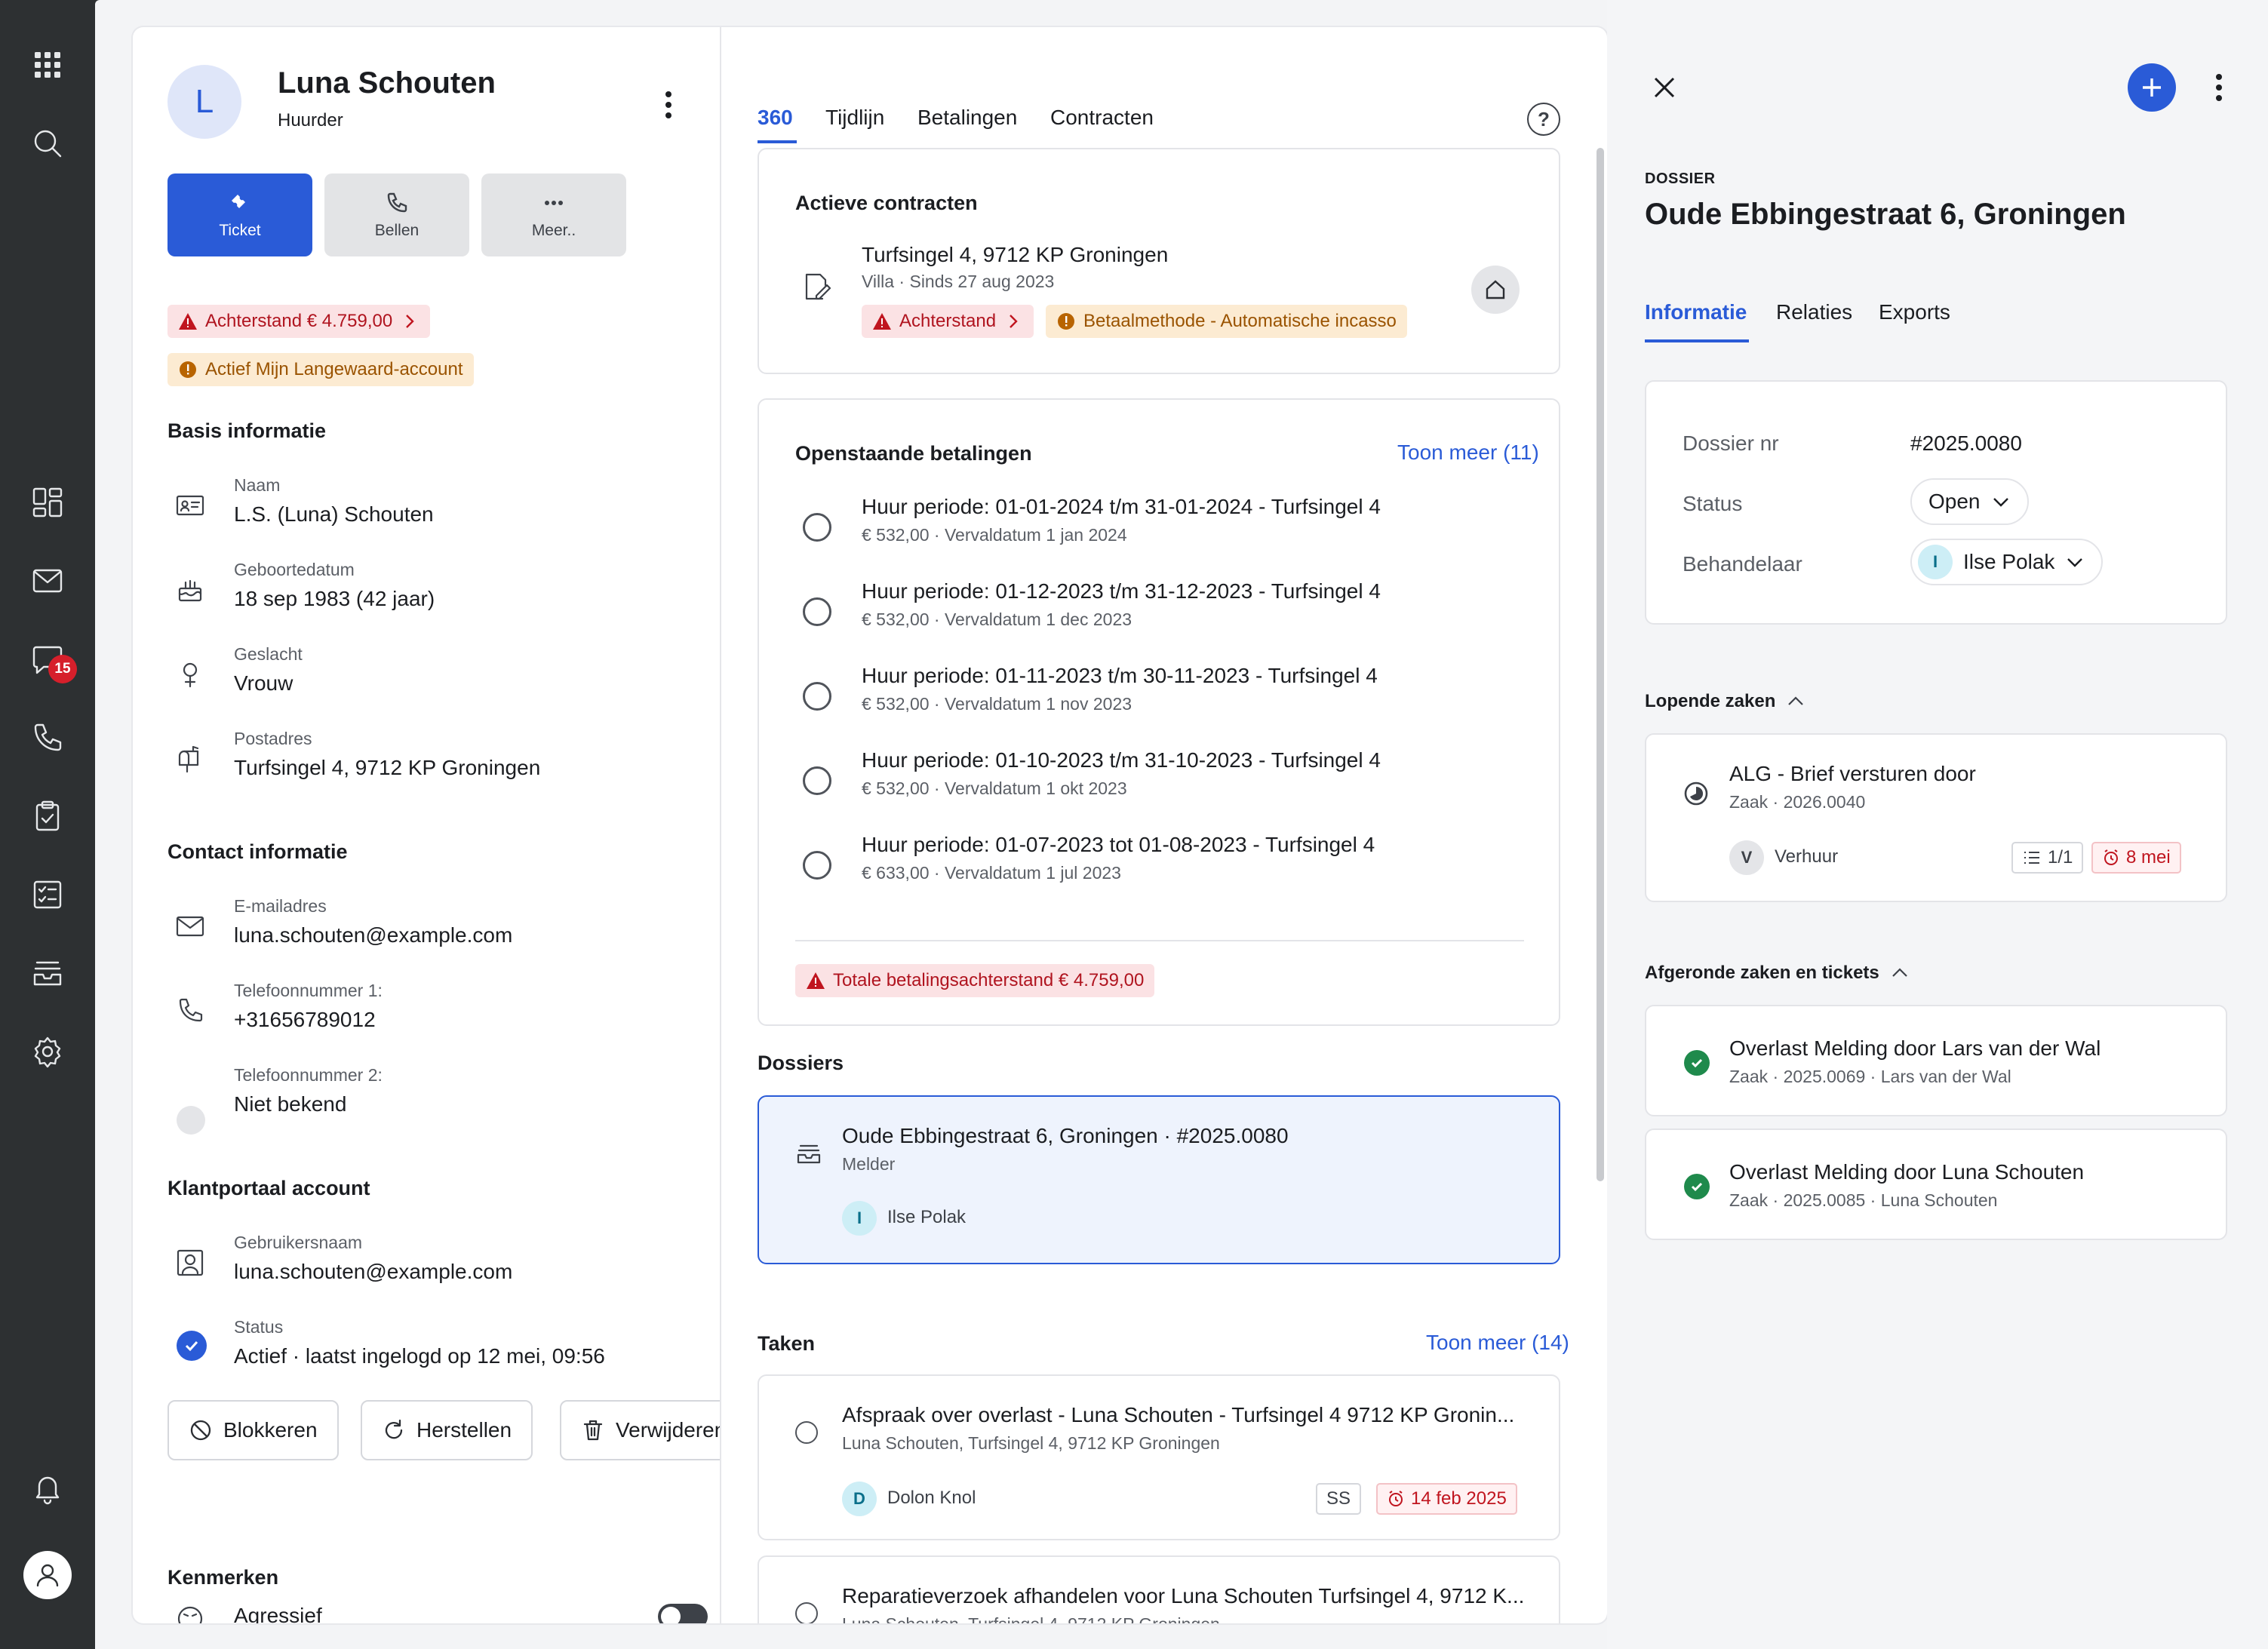  What do you see at coordinates (47, 580) in the screenshot?
I see `mail-icon` at bounding box center [47, 580].